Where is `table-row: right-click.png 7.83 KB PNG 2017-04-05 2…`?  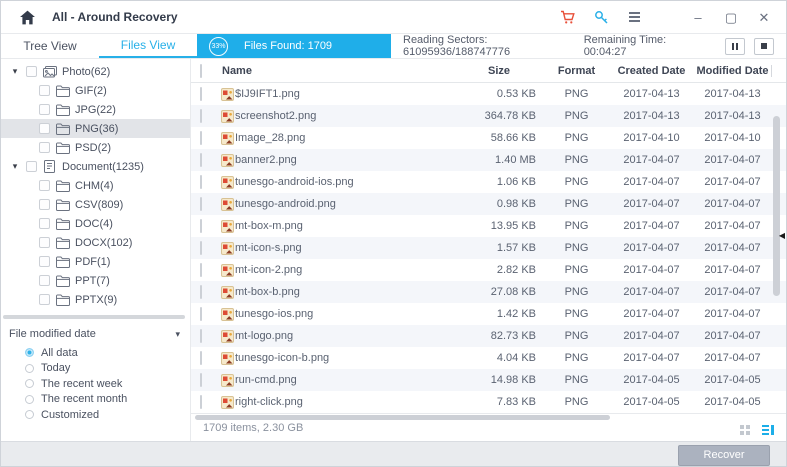
table-row: right-click.png 7.83 KB PNG 2017-04-05 2… is located at coordinates (488, 402).